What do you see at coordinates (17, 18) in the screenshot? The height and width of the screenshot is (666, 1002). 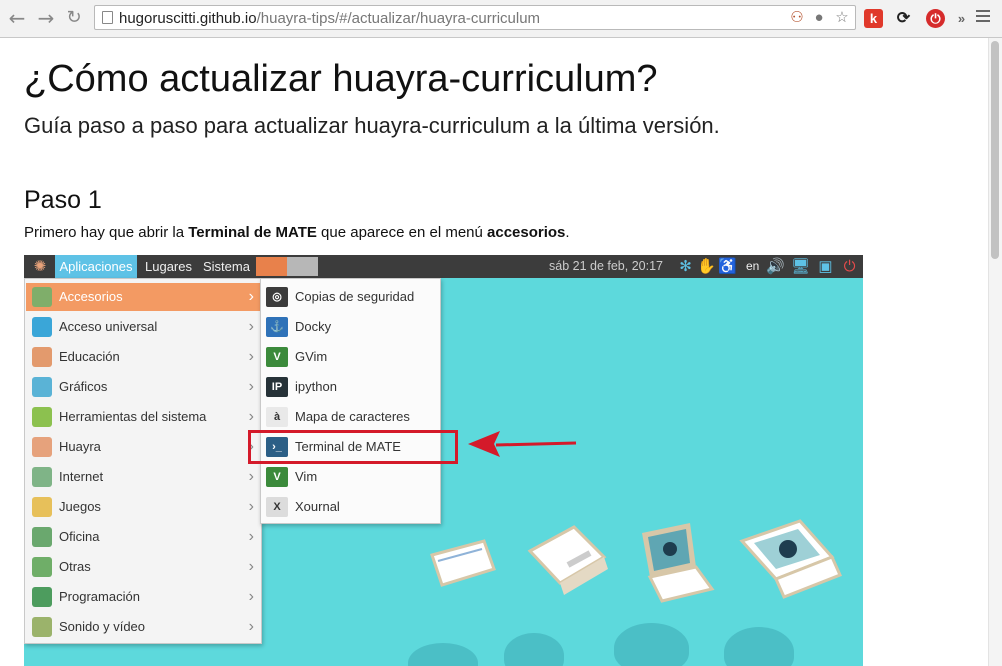 I see `back-arrow-icon: ←` at bounding box center [17, 18].